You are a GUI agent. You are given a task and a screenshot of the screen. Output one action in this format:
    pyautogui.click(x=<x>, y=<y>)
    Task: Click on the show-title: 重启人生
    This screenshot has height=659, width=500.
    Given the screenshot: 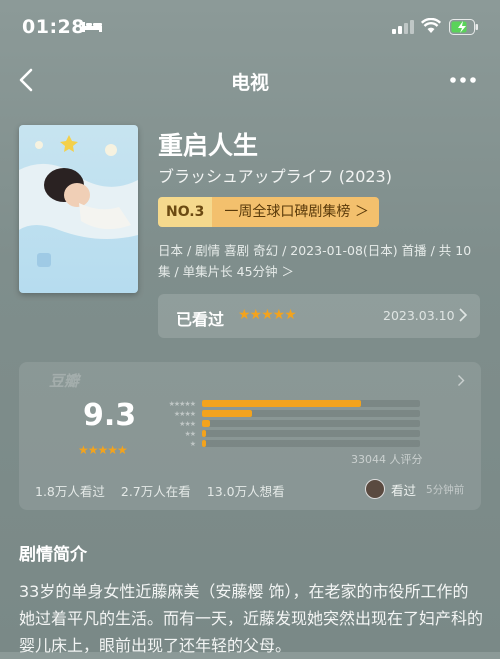 What is the action you would take?
    pyautogui.click(x=208, y=145)
    